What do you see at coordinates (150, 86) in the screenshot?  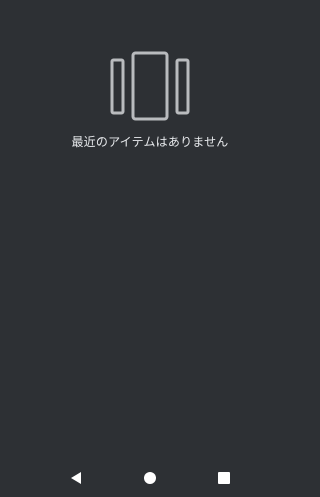 I see `recent-apps-empty-icon` at bounding box center [150, 86].